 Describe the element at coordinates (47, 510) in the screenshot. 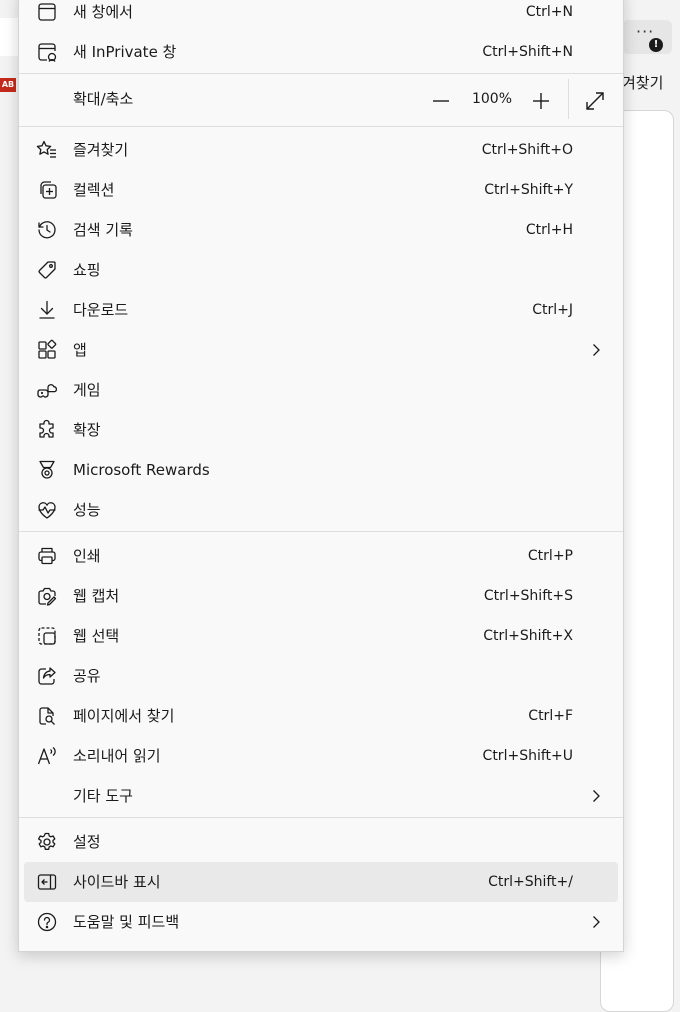

I see `performance-heart-icon` at that location.